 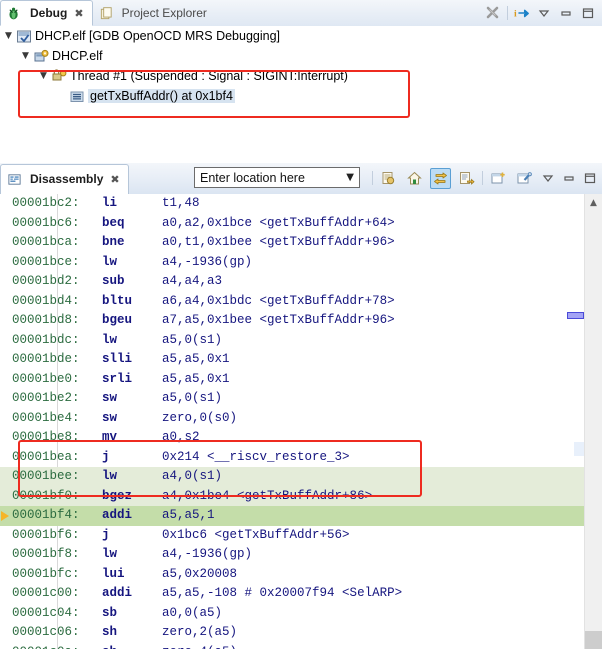 What do you see at coordinates (132, 437) in the screenshot?
I see `line-mnemonic: mv` at bounding box center [132, 437].